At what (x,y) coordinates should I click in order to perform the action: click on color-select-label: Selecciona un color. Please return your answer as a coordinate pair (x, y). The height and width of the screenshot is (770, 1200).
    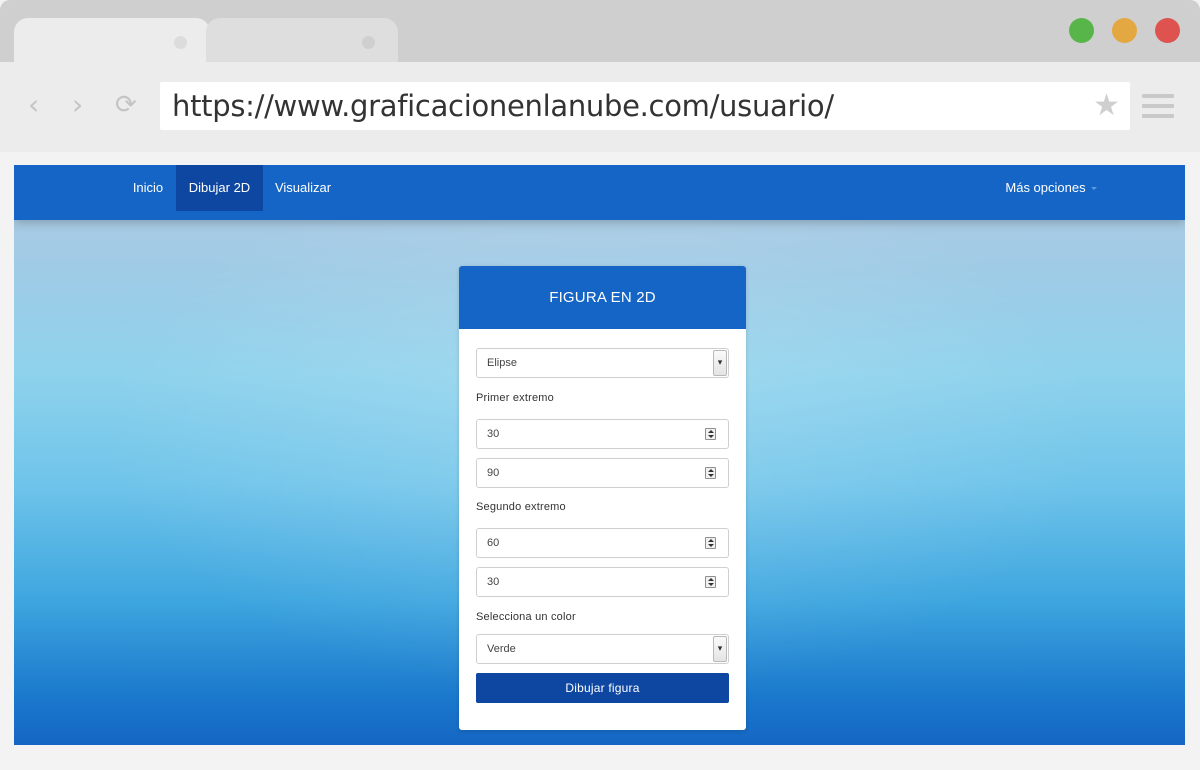
    Looking at the image, I should click on (526, 617).